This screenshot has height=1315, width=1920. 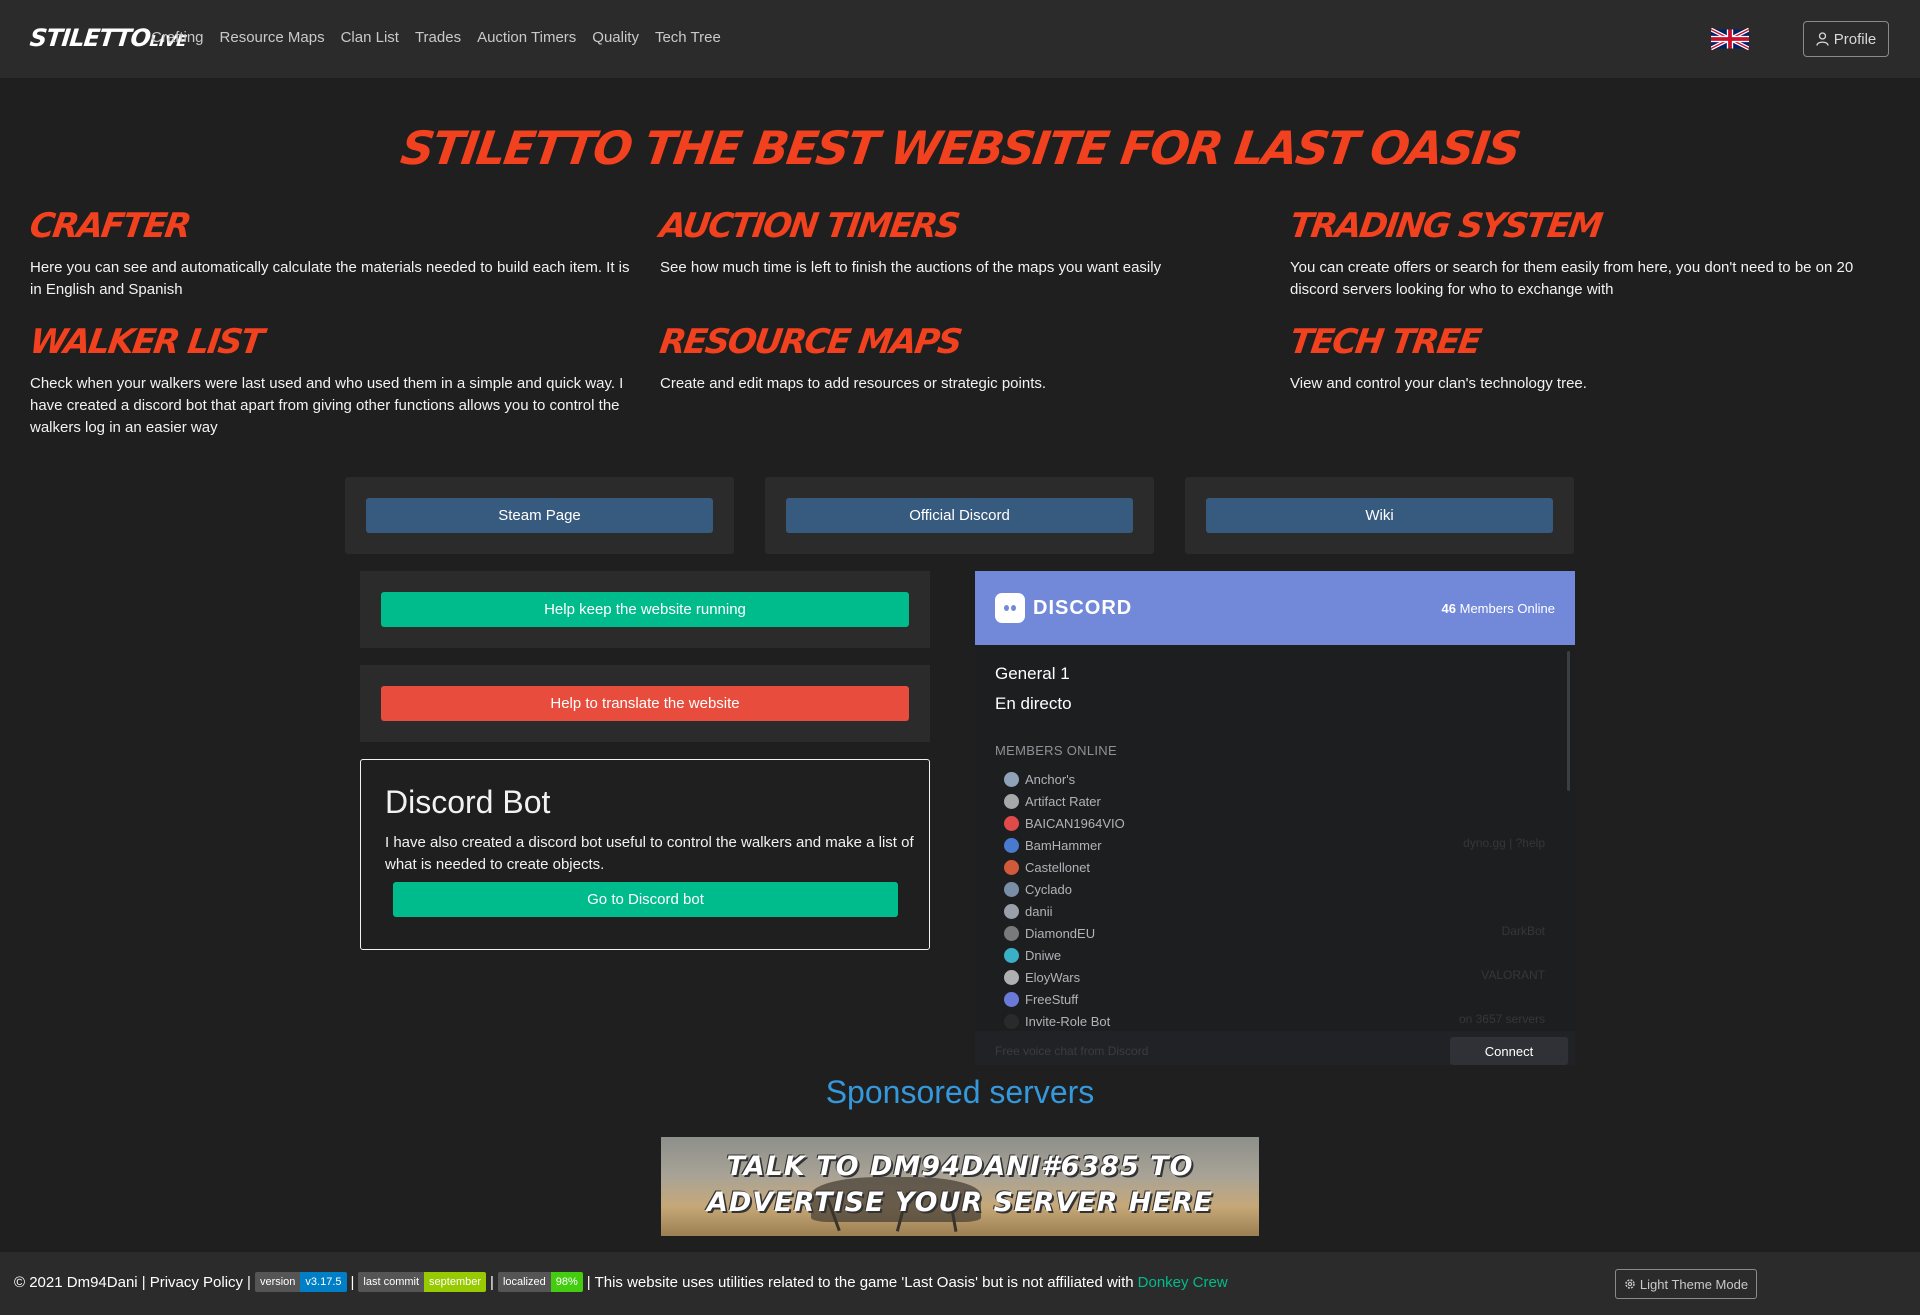 I want to click on discord-icon, so click(x=1010, y=608).